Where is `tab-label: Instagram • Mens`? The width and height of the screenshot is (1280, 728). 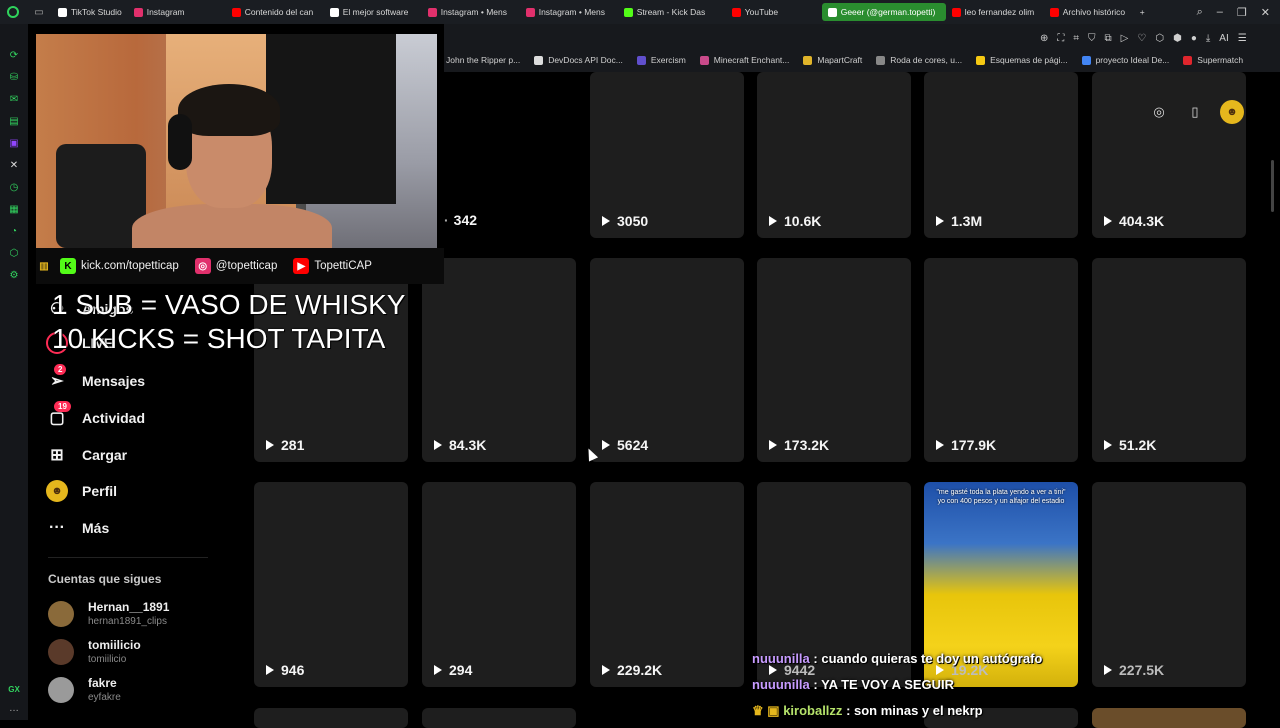
tab-label: Instagram • Mens is located at coordinates (571, 12).